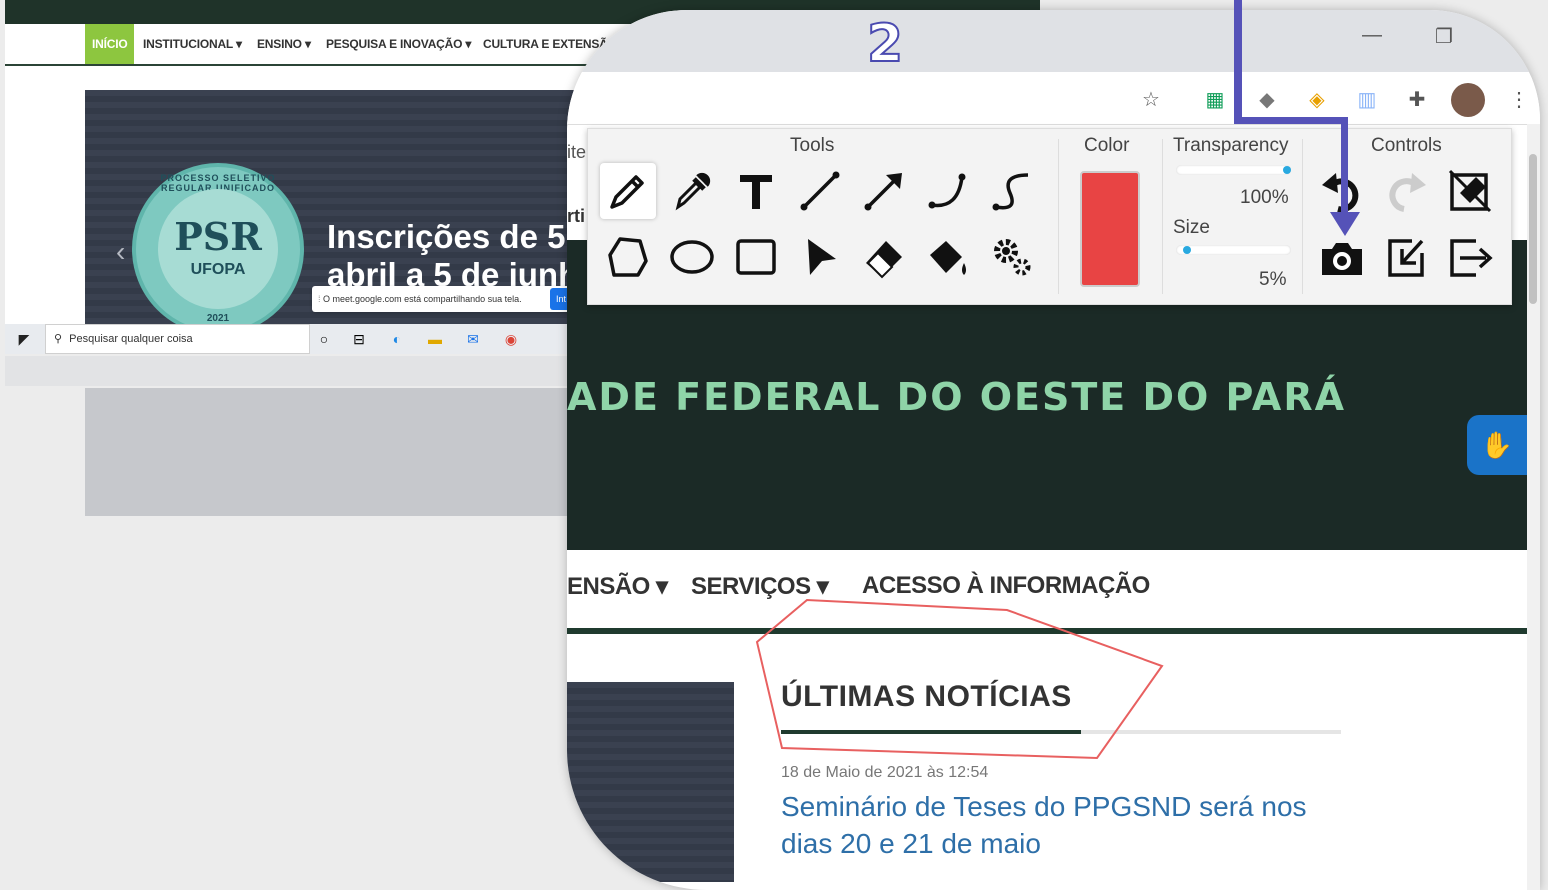 Image resolution: width=1548 pixels, height=890 pixels. I want to click on curve-icon, so click(947, 191).